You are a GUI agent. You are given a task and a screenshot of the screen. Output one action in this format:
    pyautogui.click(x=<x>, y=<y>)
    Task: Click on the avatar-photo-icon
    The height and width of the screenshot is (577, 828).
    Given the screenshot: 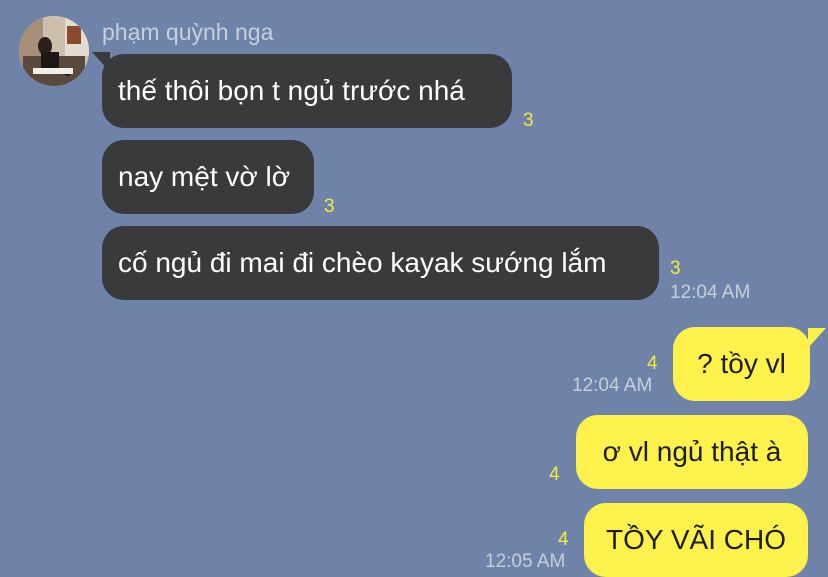 What is the action you would take?
    pyautogui.click(x=54, y=51)
    